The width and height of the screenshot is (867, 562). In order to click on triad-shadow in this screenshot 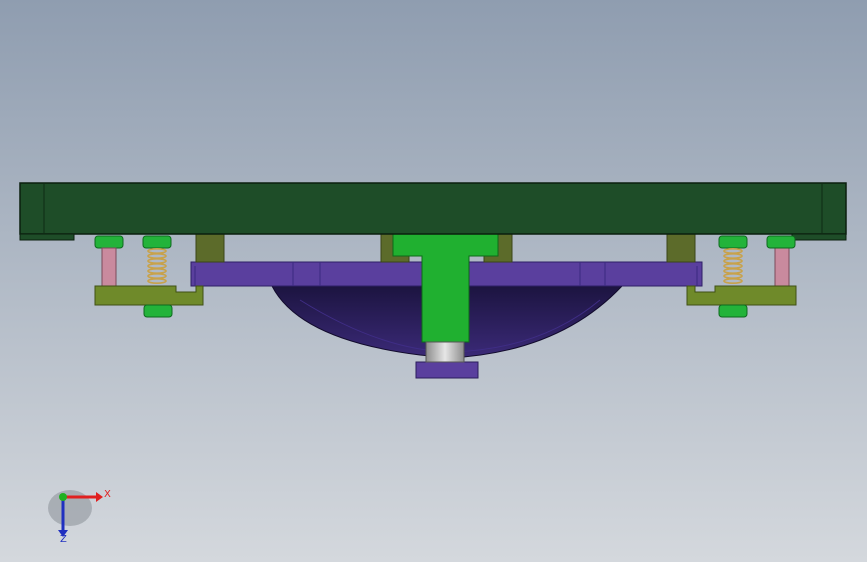, I will do `click(70, 508)`.